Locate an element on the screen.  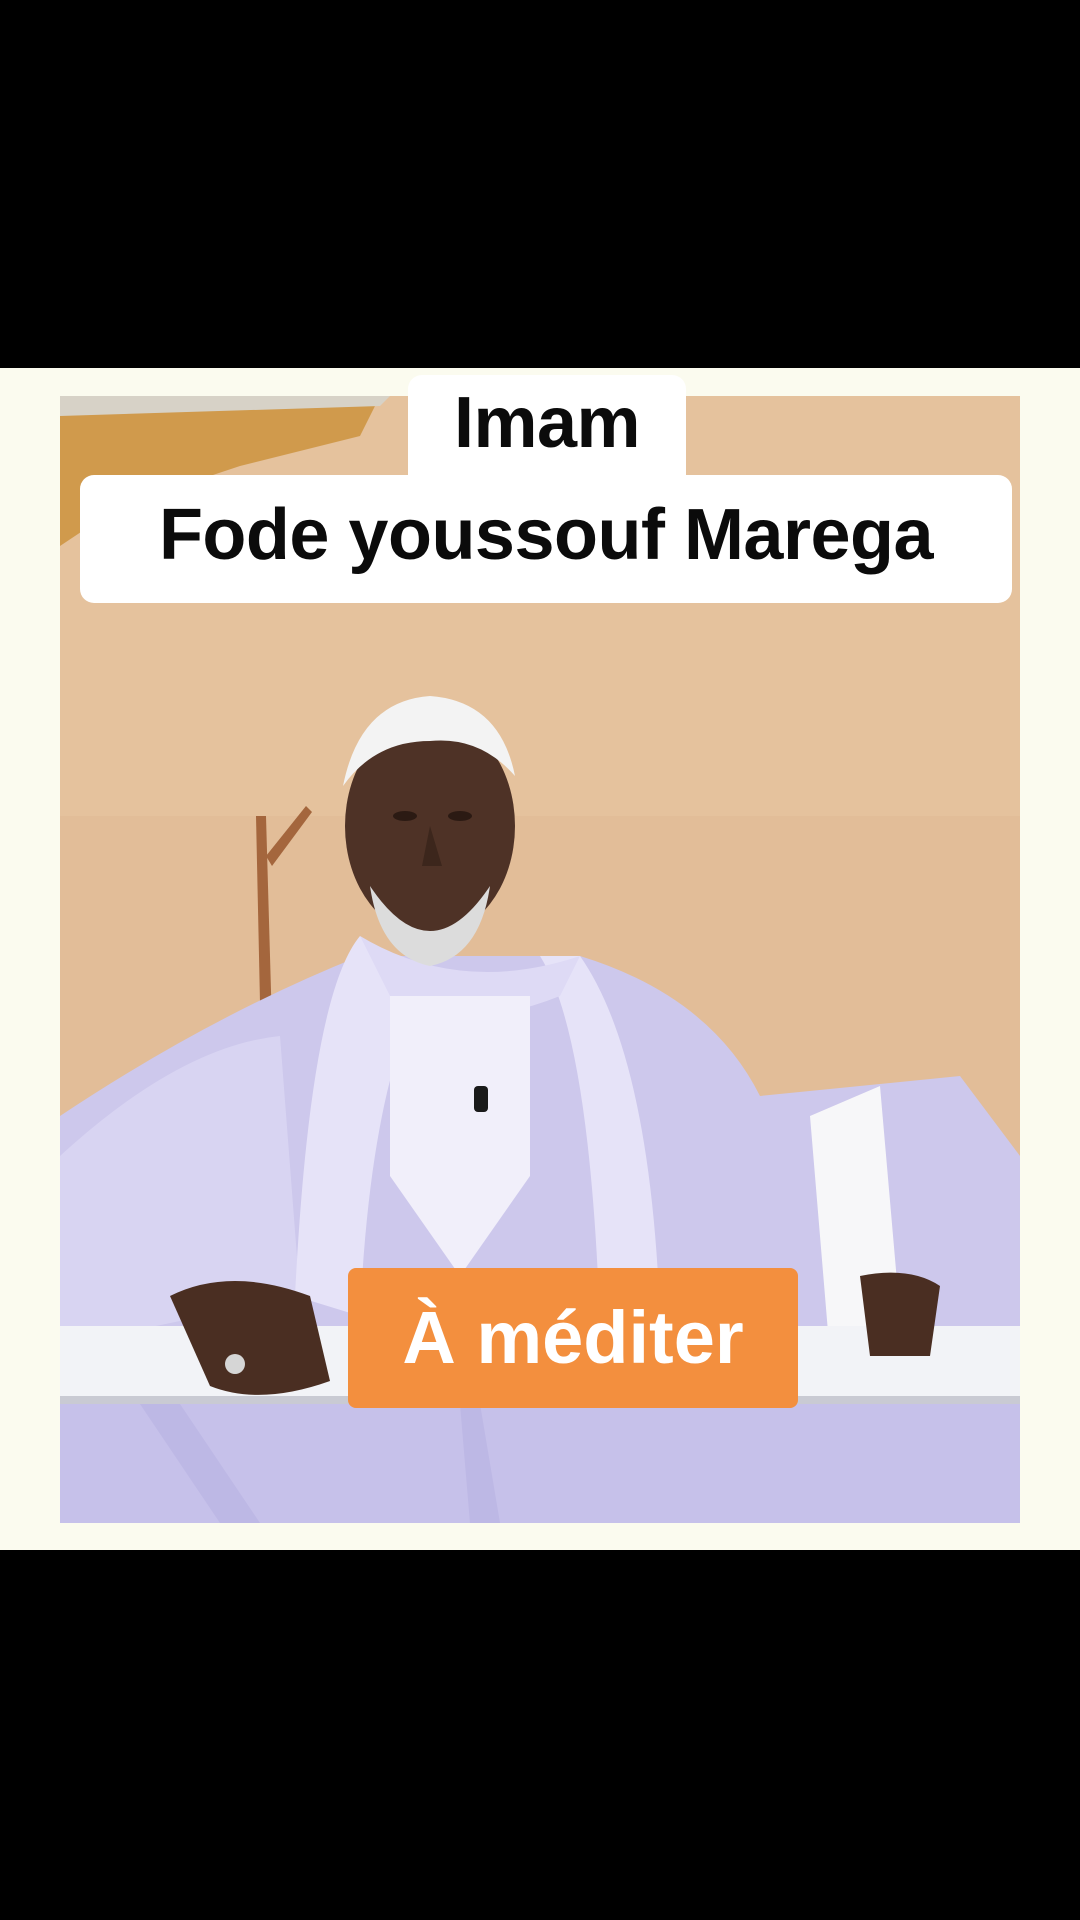
caption-title-line-1-text: Imam is located at coordinates (547, 423).